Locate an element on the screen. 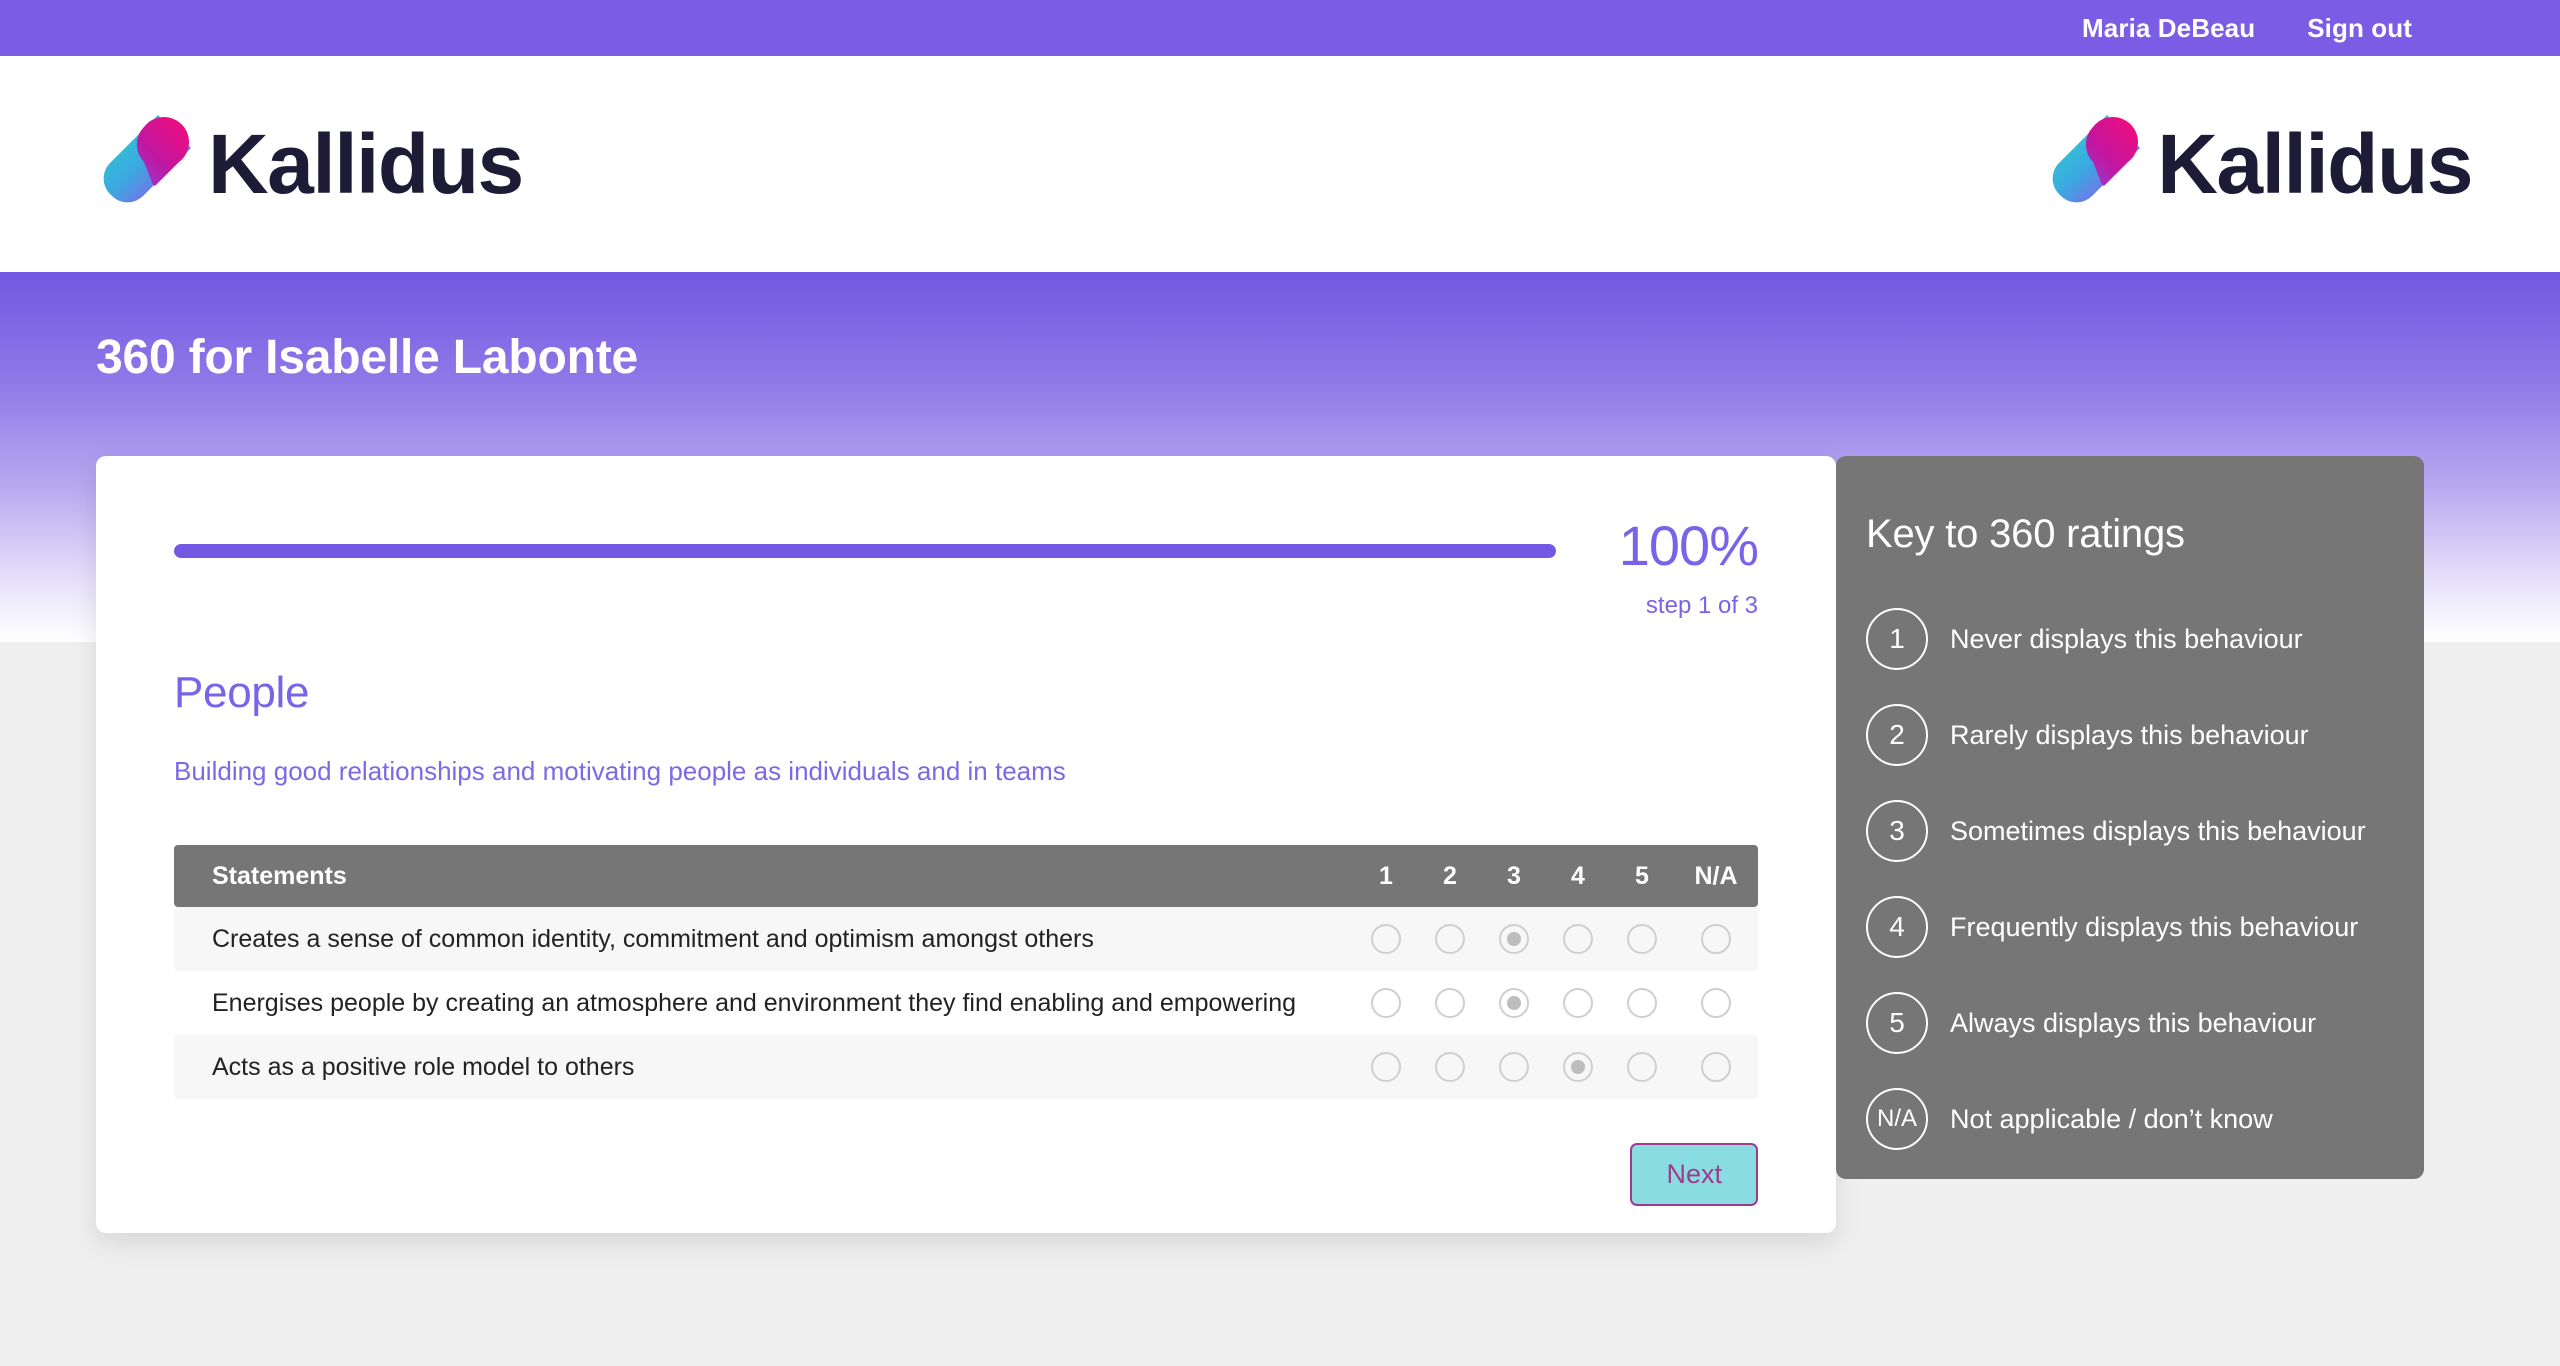  logo-secondary: Kallidus is located at coordinates (2259, 164).